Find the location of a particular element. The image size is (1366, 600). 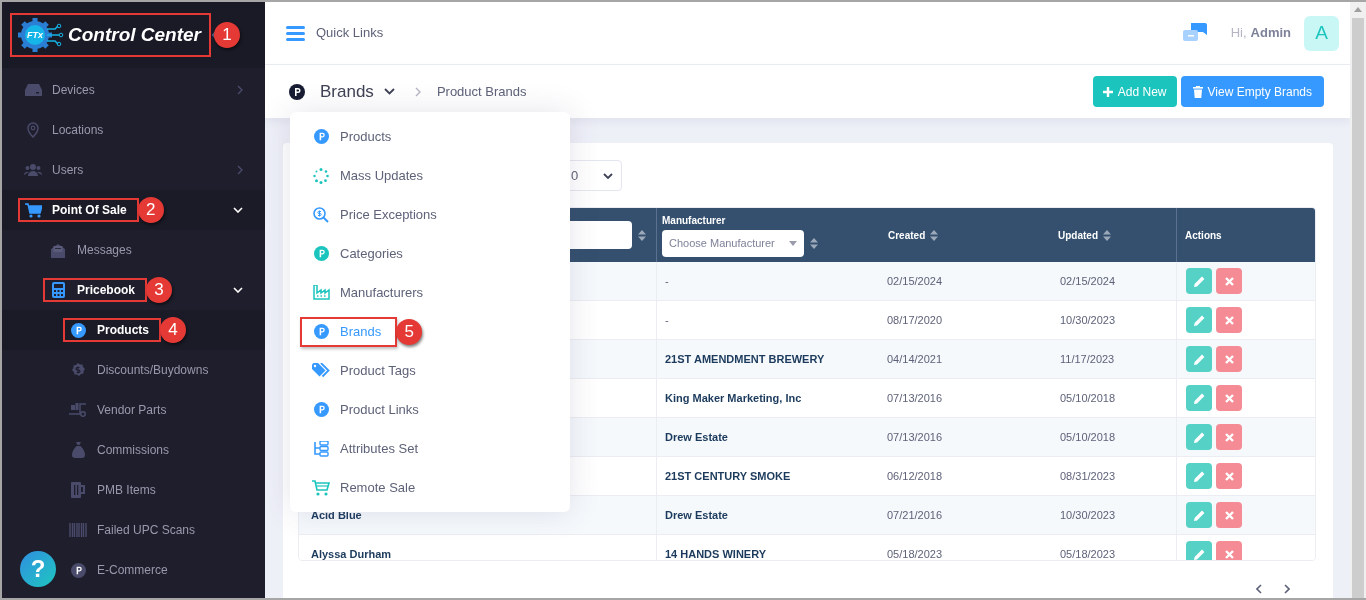

chat-icon is located at coordinates (1194, 33).